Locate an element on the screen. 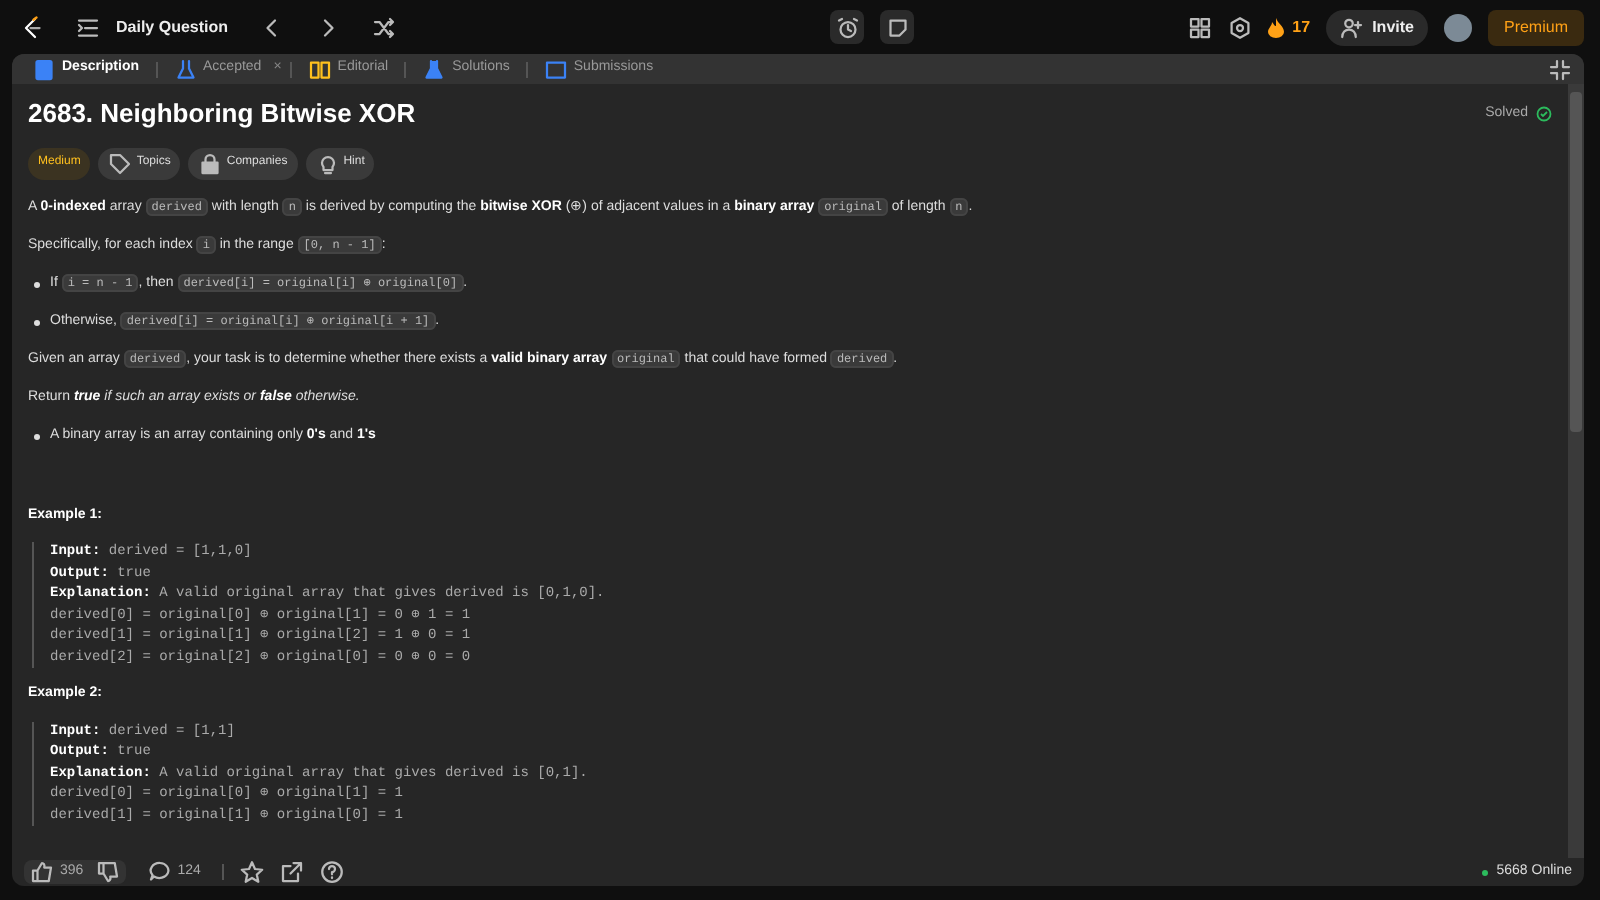 The image size is (1600, 900). scrollbar is located at coordinates (1576, 471).